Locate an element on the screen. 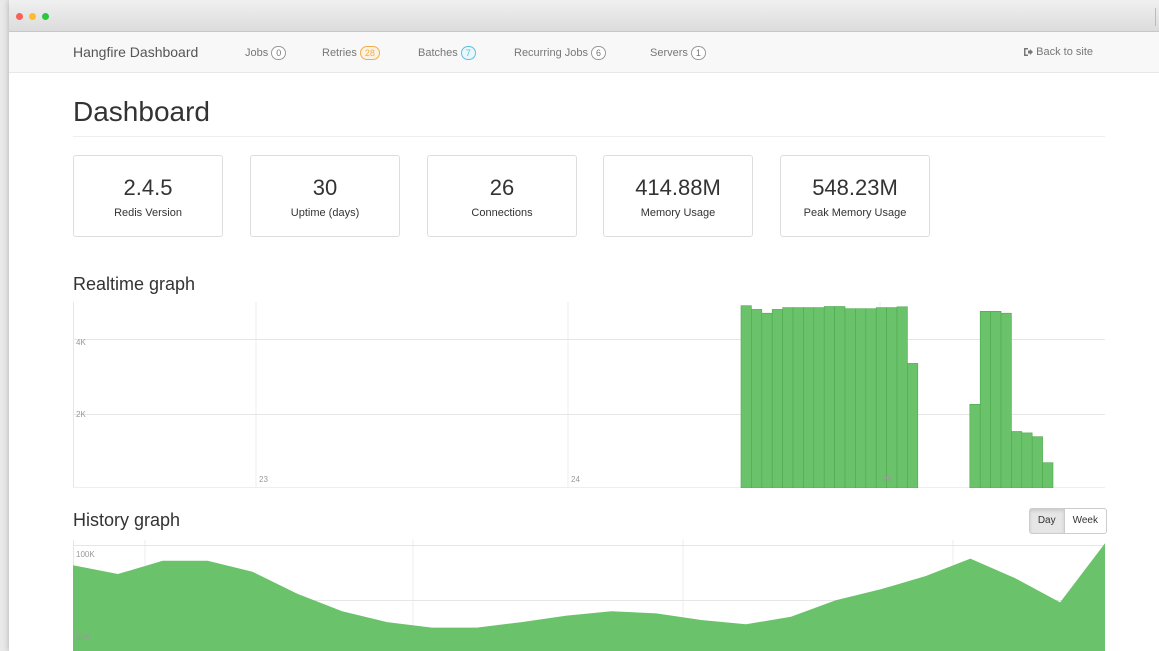  realtime-y-tick-4k: 4K is located at coordinates (81, 342).